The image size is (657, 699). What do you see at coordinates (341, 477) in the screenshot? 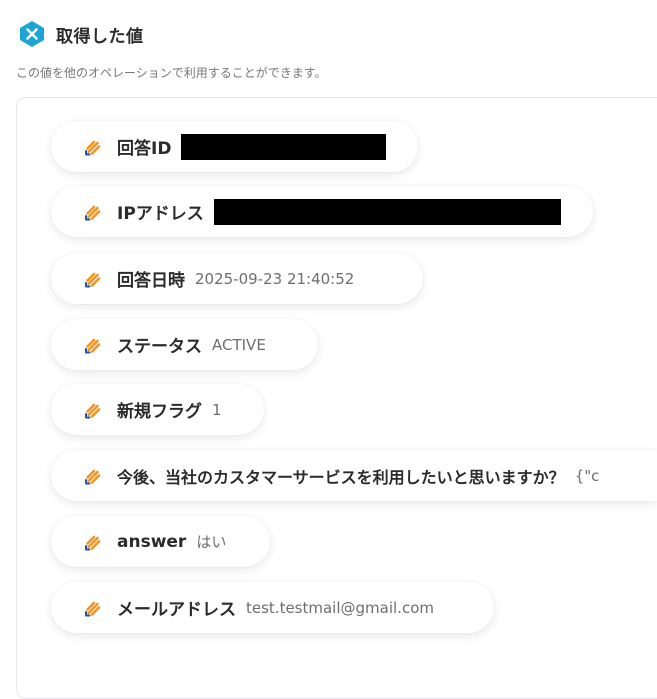
I see `field-label: 今後、当社のカスタマーサービスを利用したいと思いますか？` at bounding box center [341, 477].